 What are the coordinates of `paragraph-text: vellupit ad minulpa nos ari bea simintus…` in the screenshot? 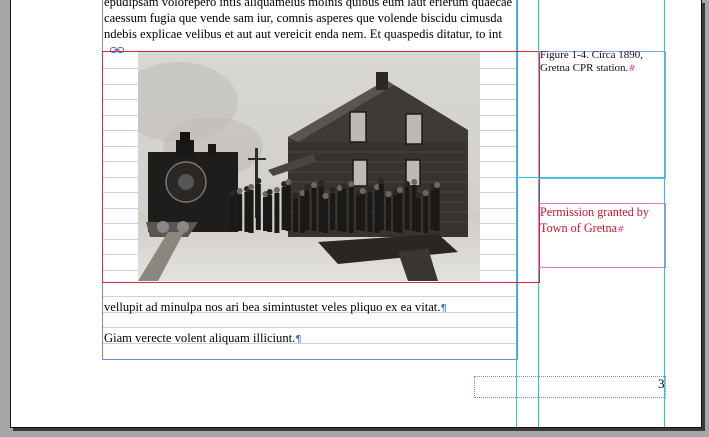 It's located at (272, 307).